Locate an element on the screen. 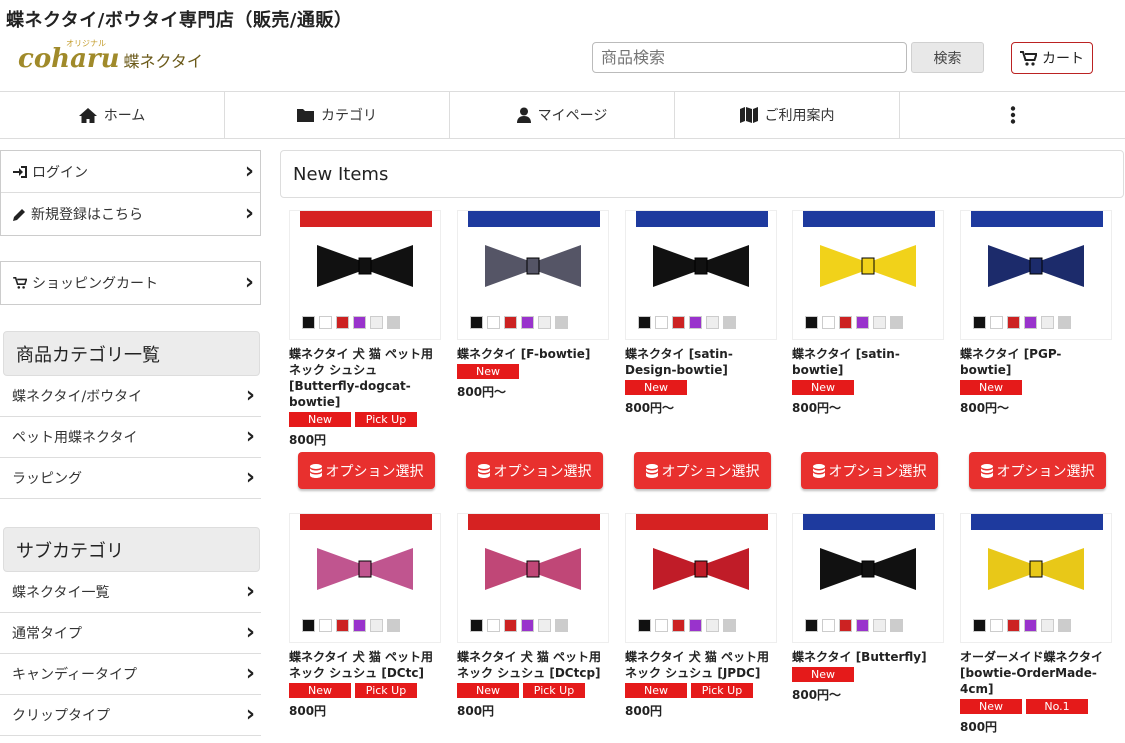 This screenshot has height=743, width=1125. subcategory-item: 蝶ネクタイ一覧 › is located at coordinates (130, 592).